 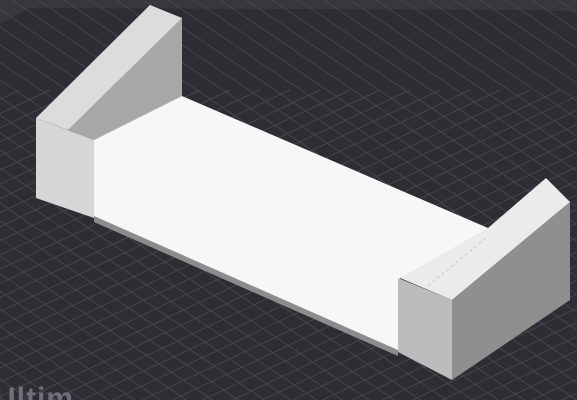 I want to click on build-plate-label: Ultim, so click(x=37, y=391).